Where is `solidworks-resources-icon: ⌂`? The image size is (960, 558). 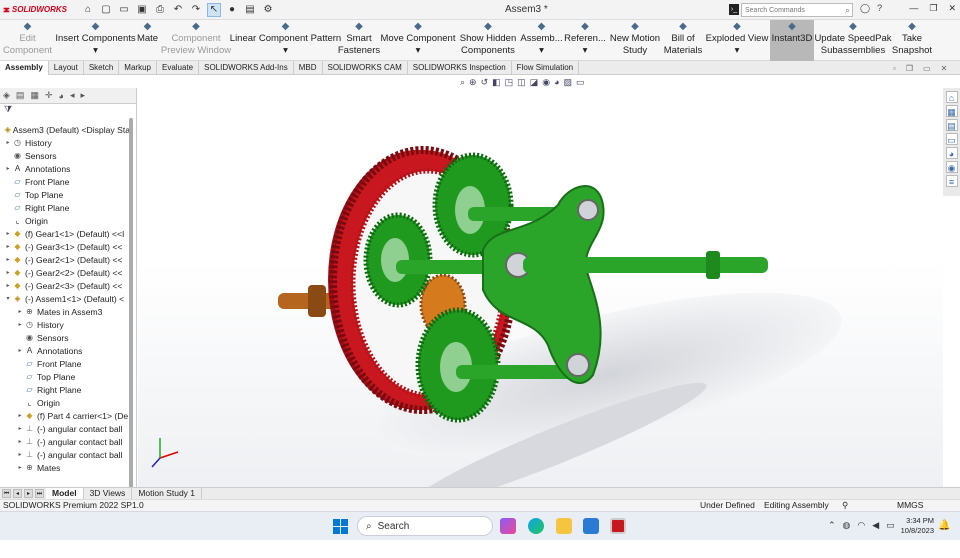 solidworks-resources-icon: ⌂ is located at coordinates (951, 97).